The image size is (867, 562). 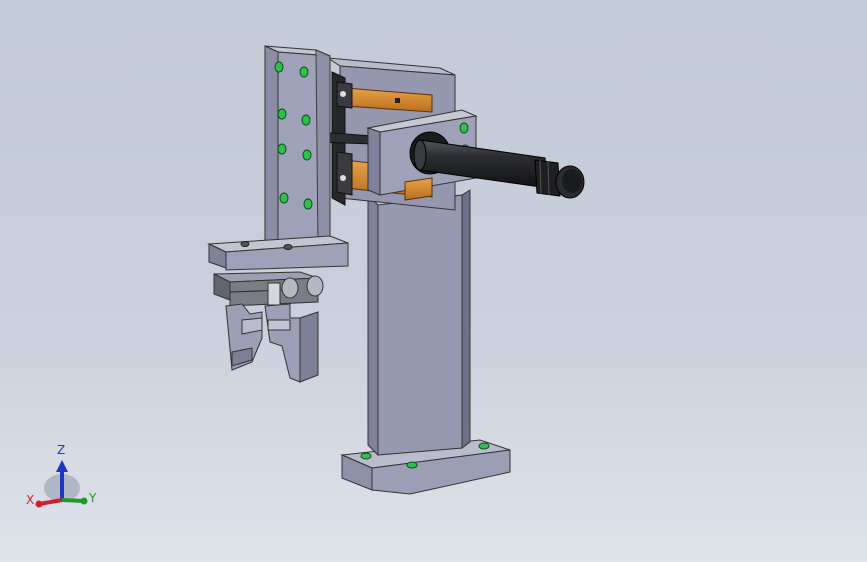 I want to click on rail-screw-icon, so click(x=397, y=100).